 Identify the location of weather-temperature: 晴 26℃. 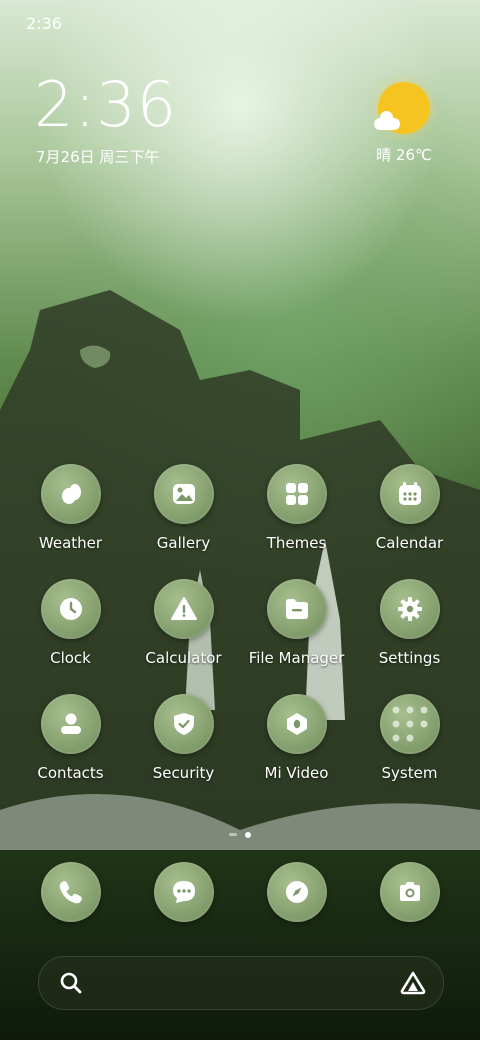
(404, 155).